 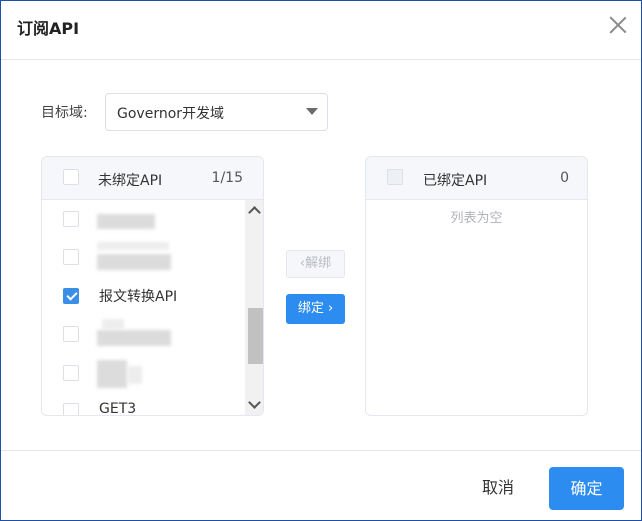 What do you see at coordinates (227, 178) in the screenshot?
I see `unbound-count: 1/15` at bounding box center [227, 178].